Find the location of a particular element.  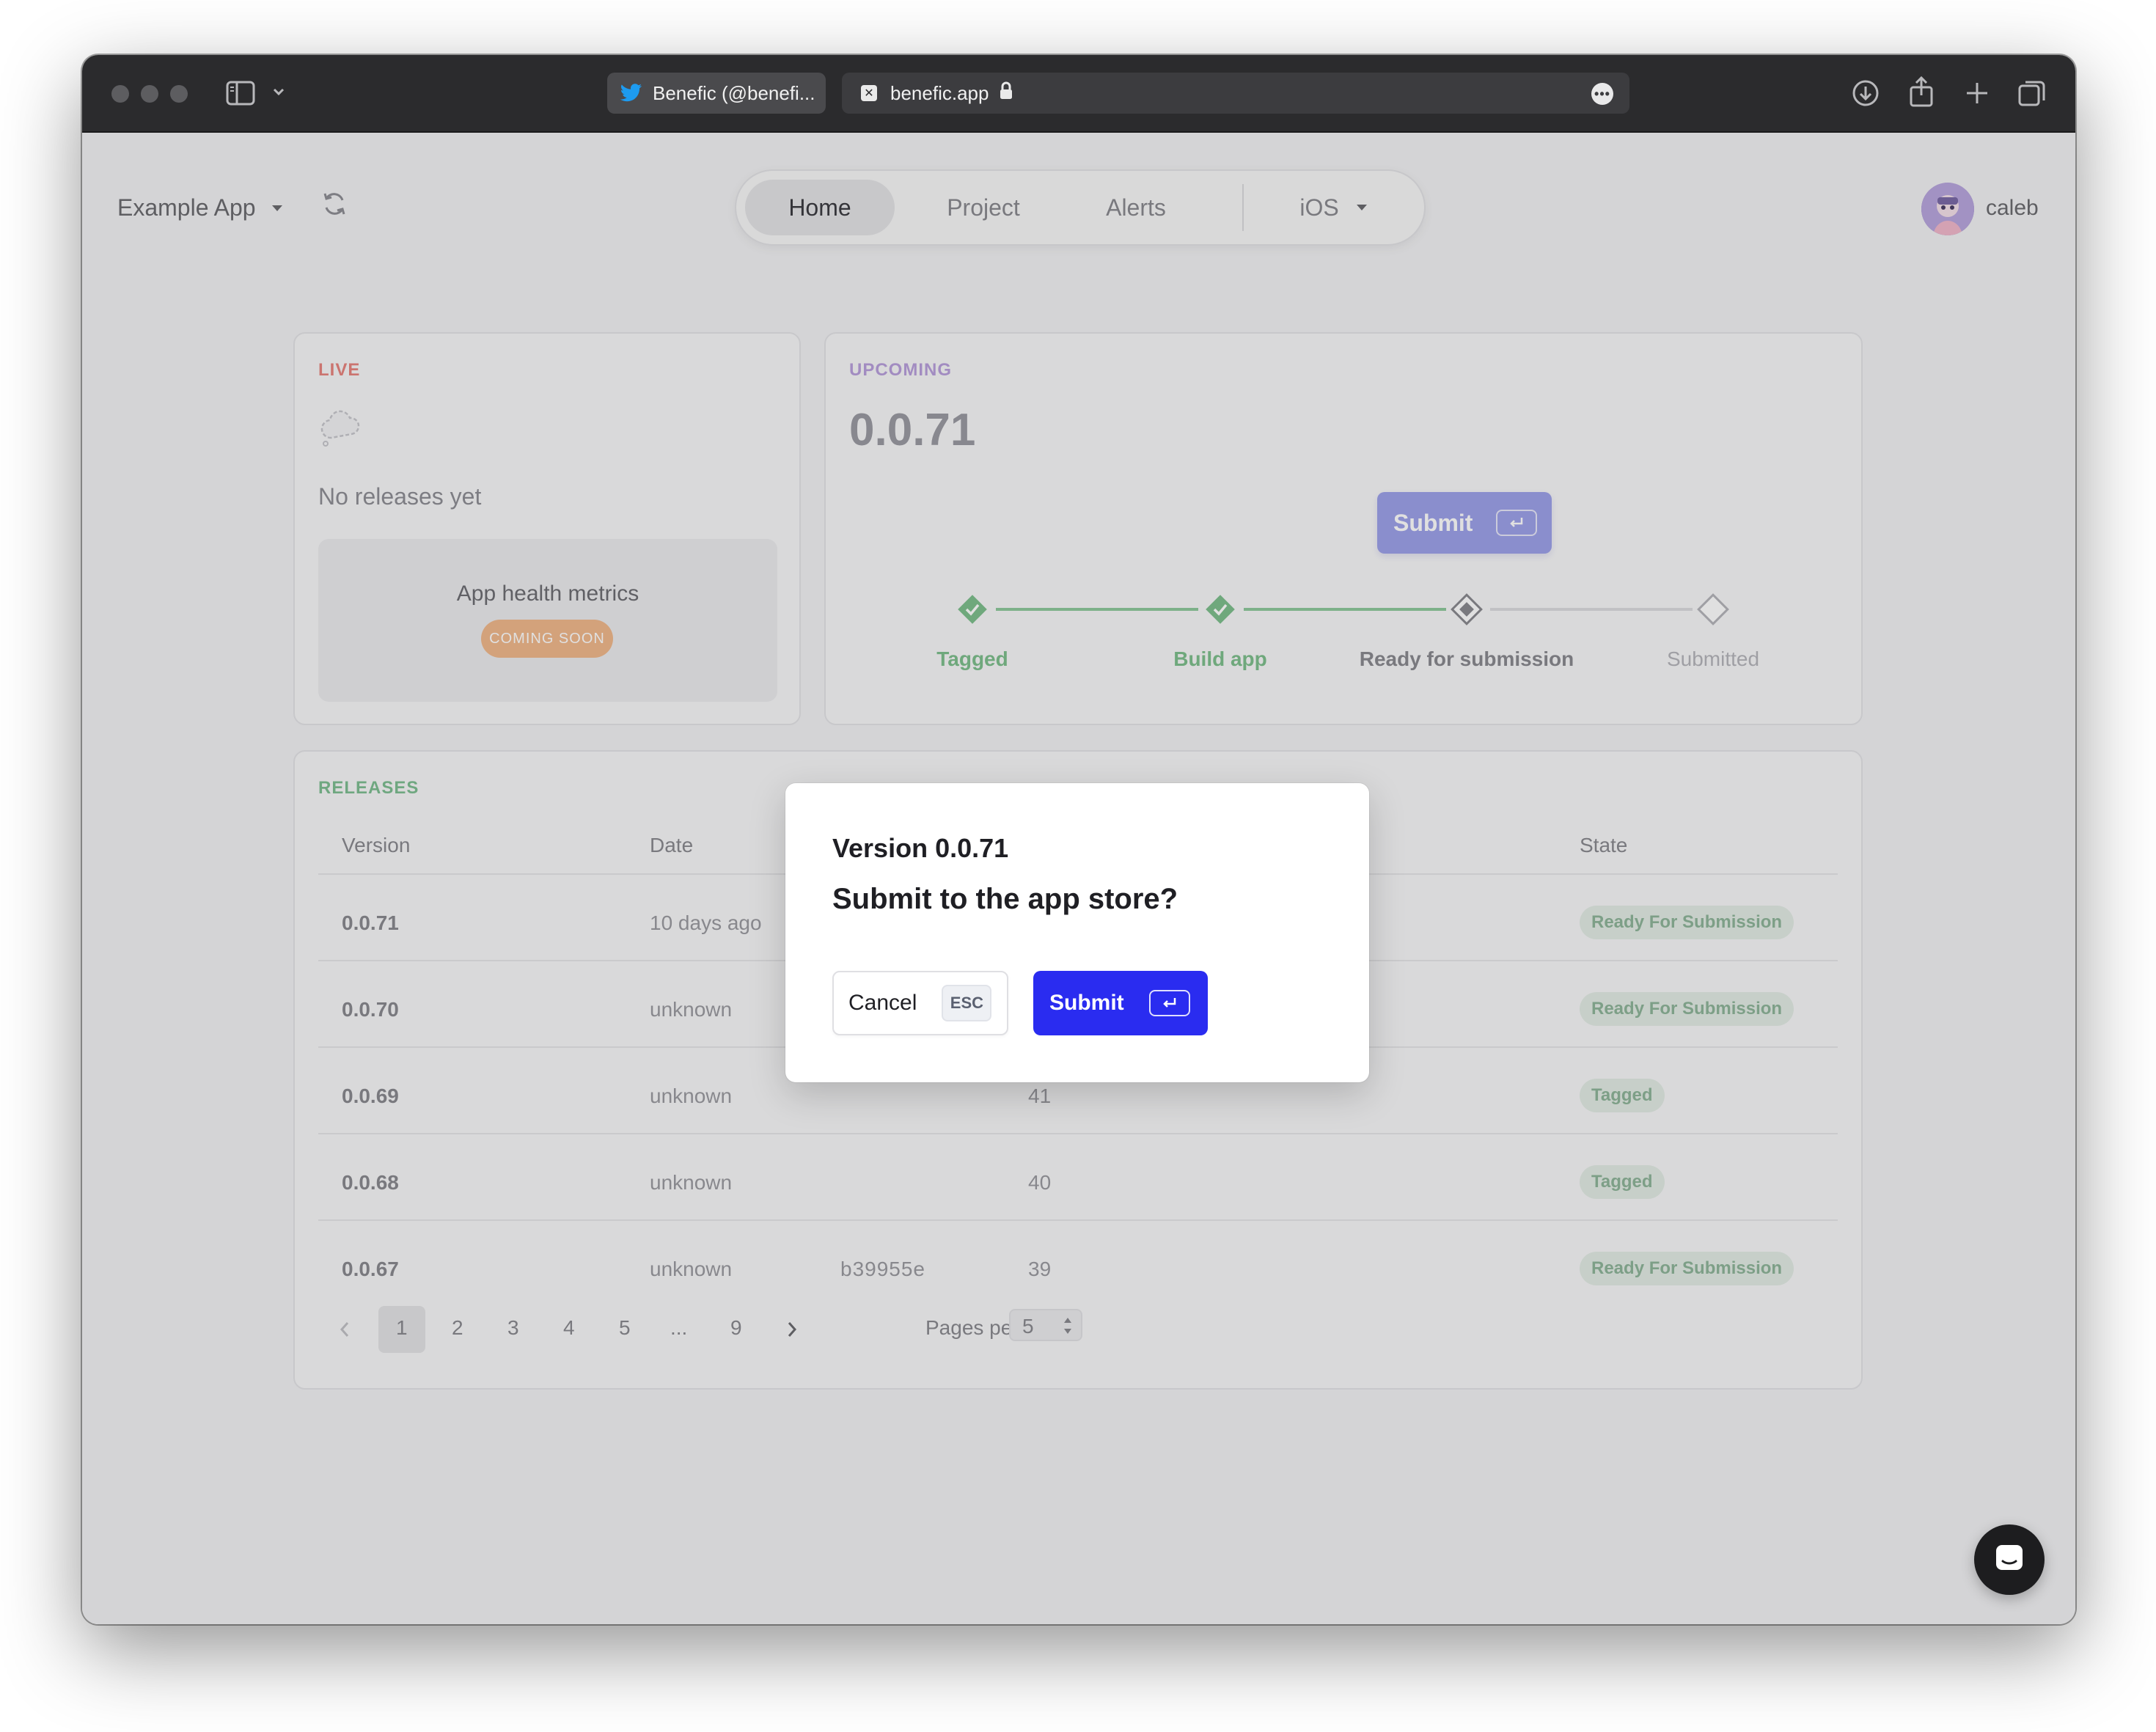

plus-icon is located at coordinates (1977, 95).